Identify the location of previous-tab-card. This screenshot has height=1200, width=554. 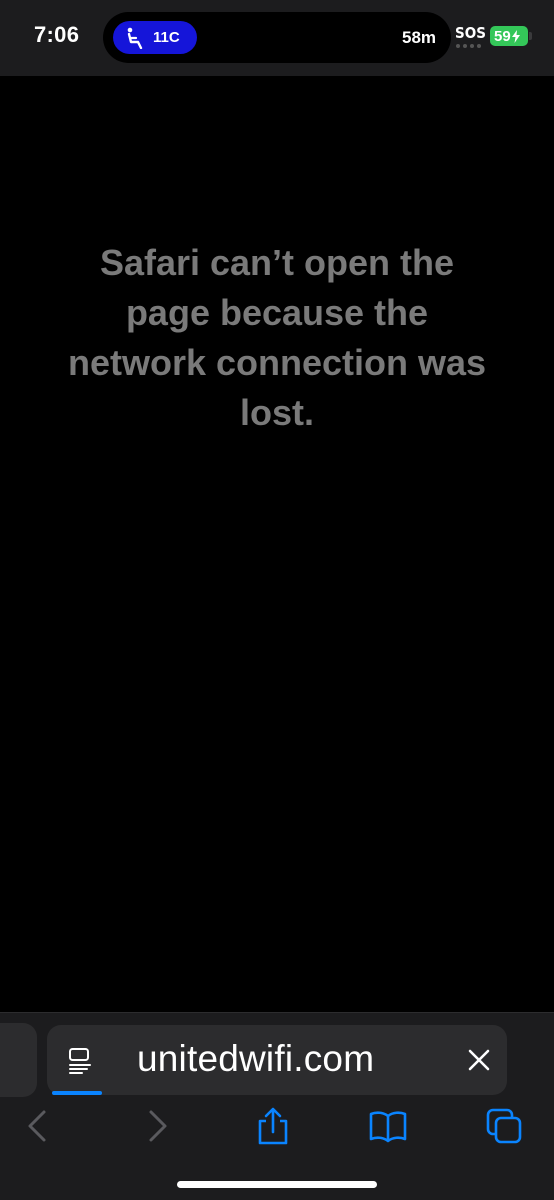
(18, 1060).